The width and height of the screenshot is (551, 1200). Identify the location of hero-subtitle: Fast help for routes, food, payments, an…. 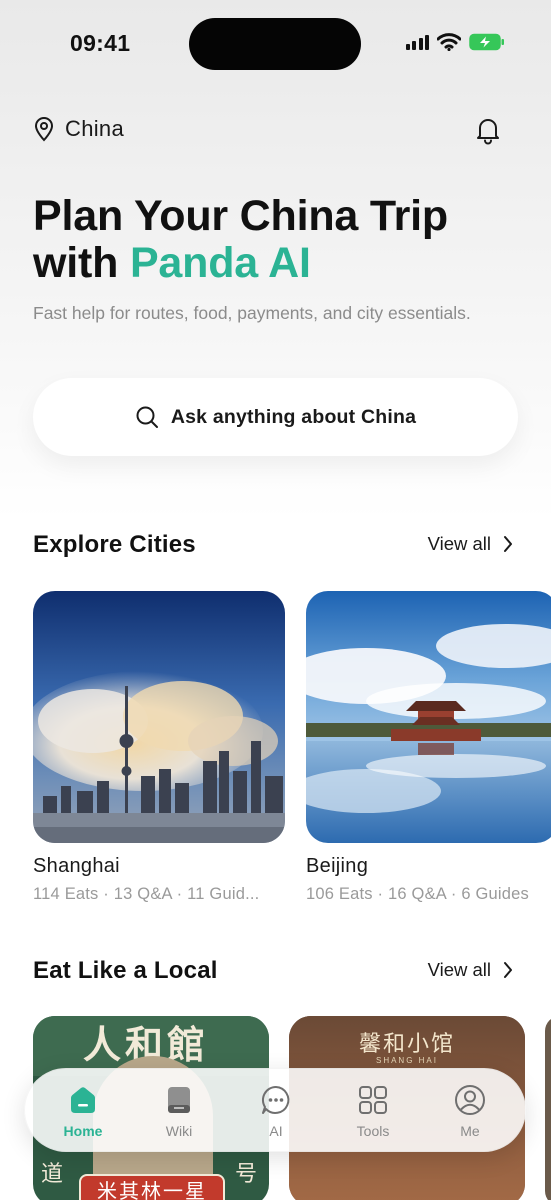
(252, 313).